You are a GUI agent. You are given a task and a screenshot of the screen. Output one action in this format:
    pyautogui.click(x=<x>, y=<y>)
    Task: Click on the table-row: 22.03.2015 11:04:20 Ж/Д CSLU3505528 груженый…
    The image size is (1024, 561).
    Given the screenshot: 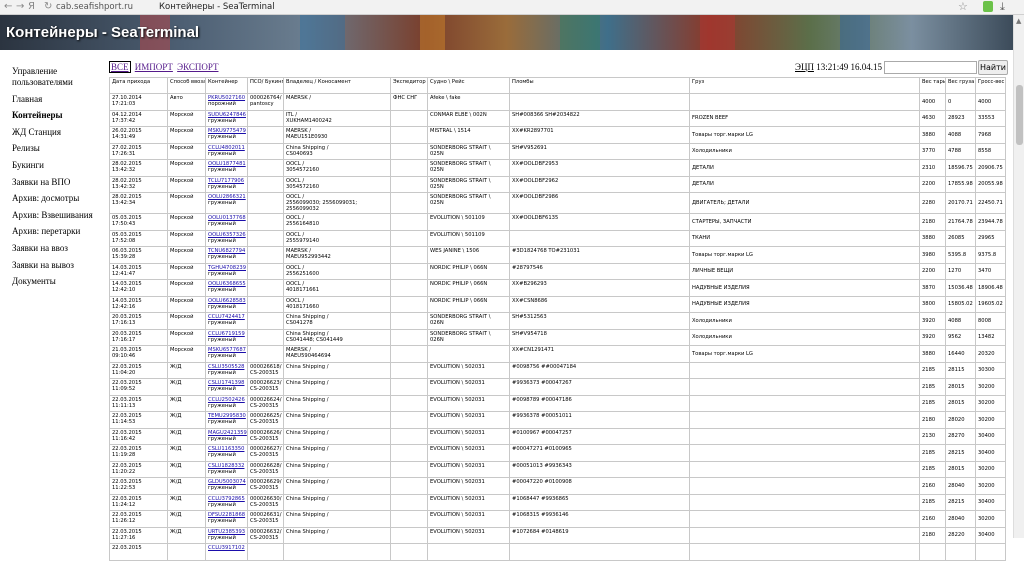 What is the action you would take?
    pyautogui.click(x=557, y=370)
    